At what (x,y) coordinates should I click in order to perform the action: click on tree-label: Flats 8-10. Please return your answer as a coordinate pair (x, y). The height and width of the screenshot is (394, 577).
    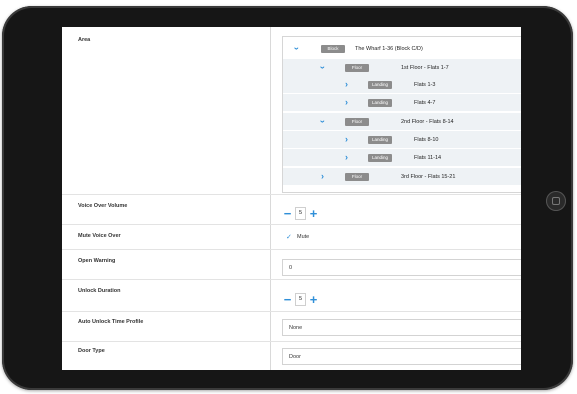
    Looking at the image, I should click on (426, 139).